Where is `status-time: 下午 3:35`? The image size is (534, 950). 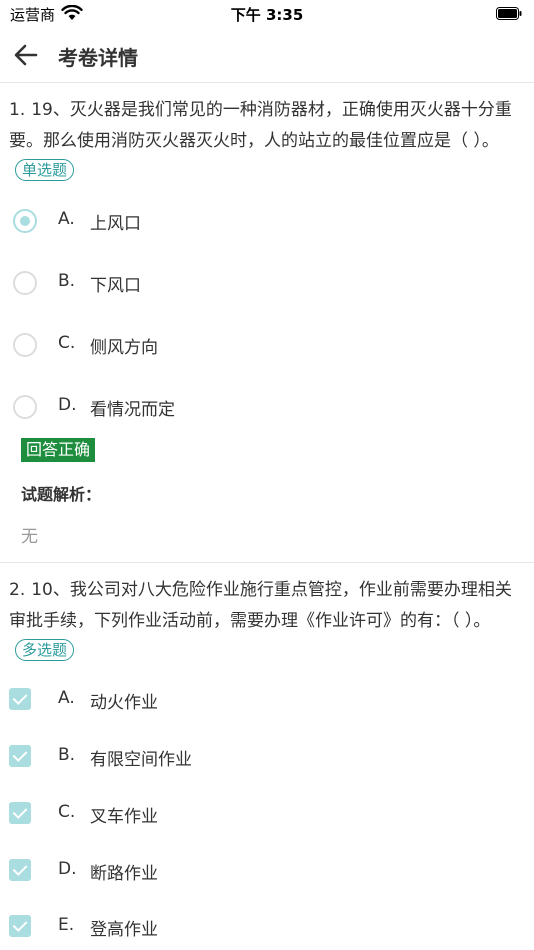
status-time: 下午 3:35 is located at coordinates (267, 15).